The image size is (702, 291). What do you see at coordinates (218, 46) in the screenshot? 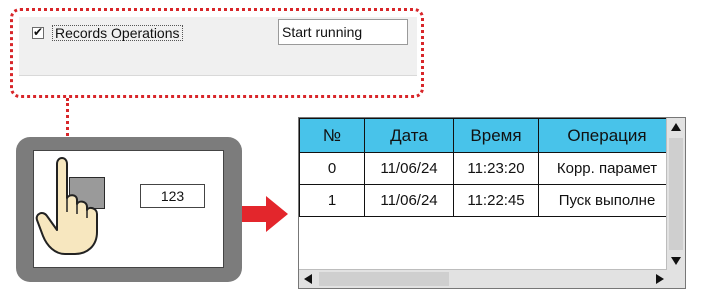
I see `settings-panel: Records Operations Start running` at bounding box center [218, 46].